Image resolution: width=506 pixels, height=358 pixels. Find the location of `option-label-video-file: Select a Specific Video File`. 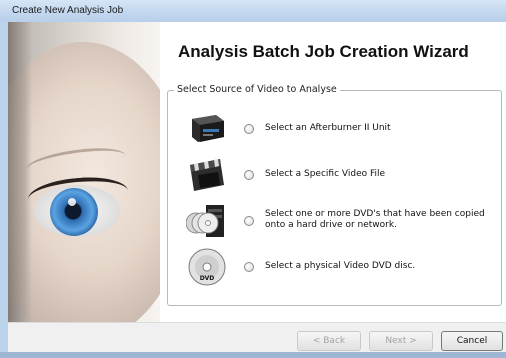

option-label-video-file: Select a Specific Video File is located at coordinates (325, 174).